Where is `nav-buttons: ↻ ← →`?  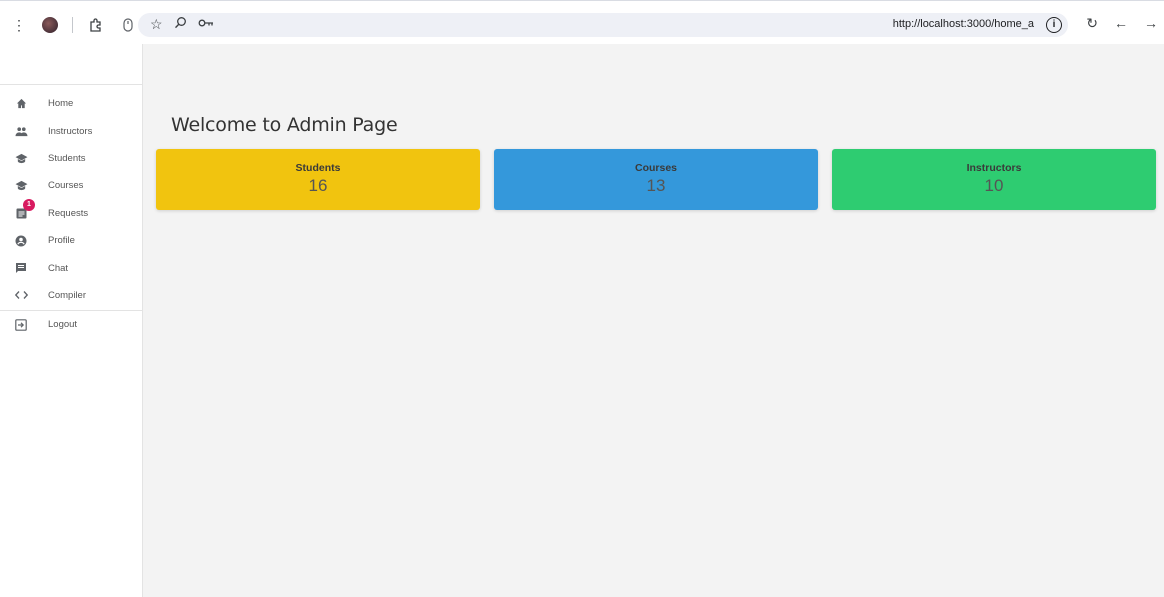
nav-buttons: ↻ ← → is located at coordinates (1122, 23).